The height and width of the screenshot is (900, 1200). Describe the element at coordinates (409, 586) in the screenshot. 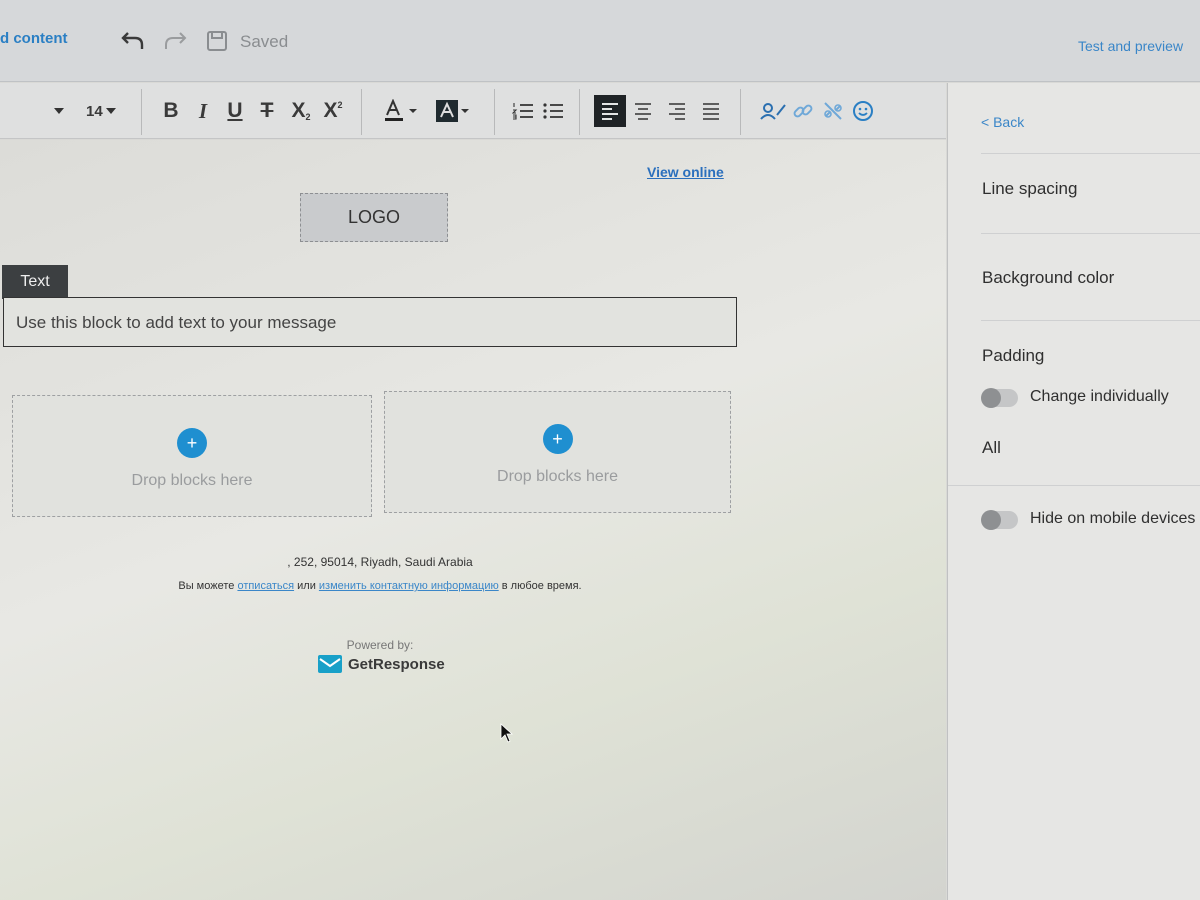

I see `change-contact-info-link: изменить контактную информацию` at that location.